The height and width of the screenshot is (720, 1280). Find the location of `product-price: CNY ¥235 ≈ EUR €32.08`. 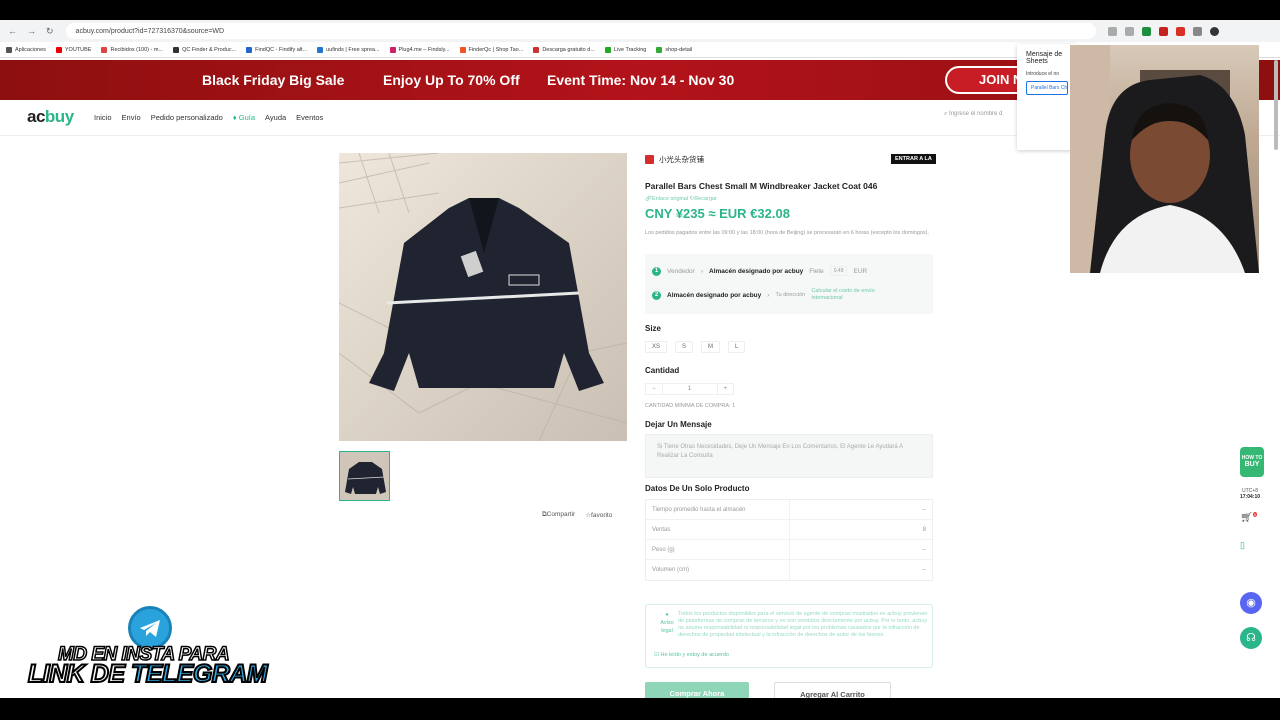

product-price: CNY ¥235 ≈ EUR €32.08 is located at coordinates (717, 213).